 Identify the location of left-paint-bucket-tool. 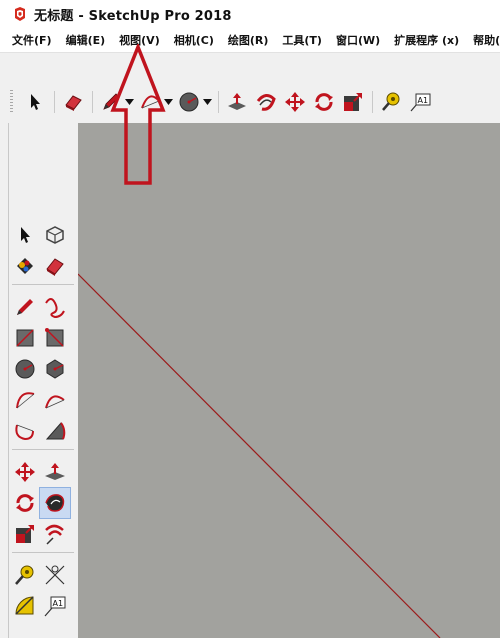
(25, 266).